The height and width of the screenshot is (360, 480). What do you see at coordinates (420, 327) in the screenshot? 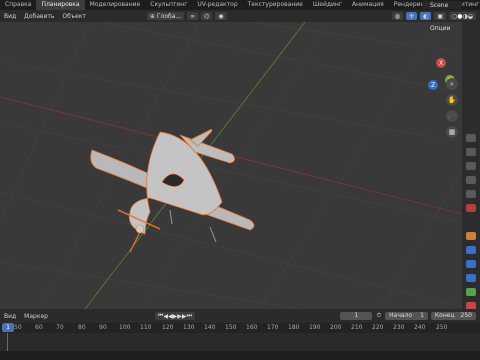
I see `ruler-tick: 240` at bounding box center [420, 327].